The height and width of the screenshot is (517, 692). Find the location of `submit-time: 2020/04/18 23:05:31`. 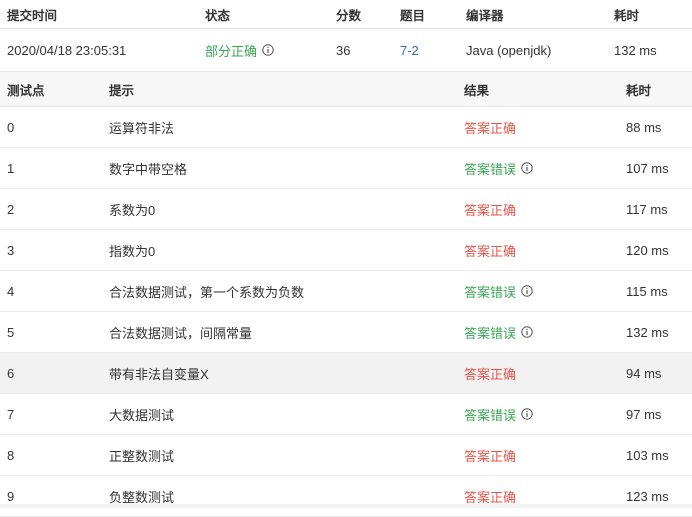

submit-time: 2020/04/18 23:05:31 is located at coordinates (67, 50).